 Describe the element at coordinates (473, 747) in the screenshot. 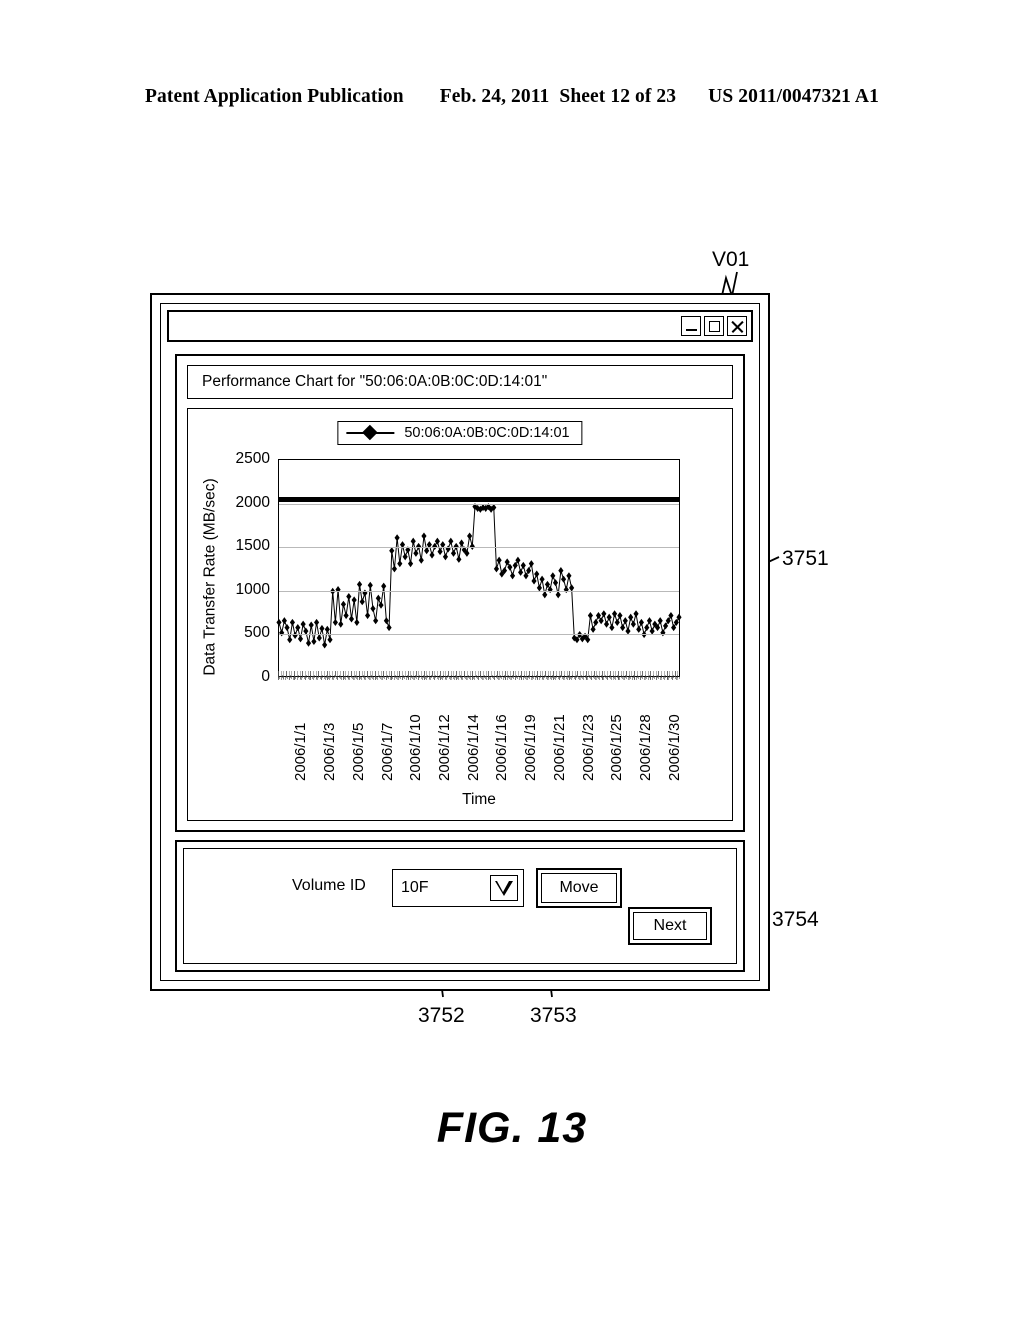

I see `x-tick-label: 2006/1/14` at that location.